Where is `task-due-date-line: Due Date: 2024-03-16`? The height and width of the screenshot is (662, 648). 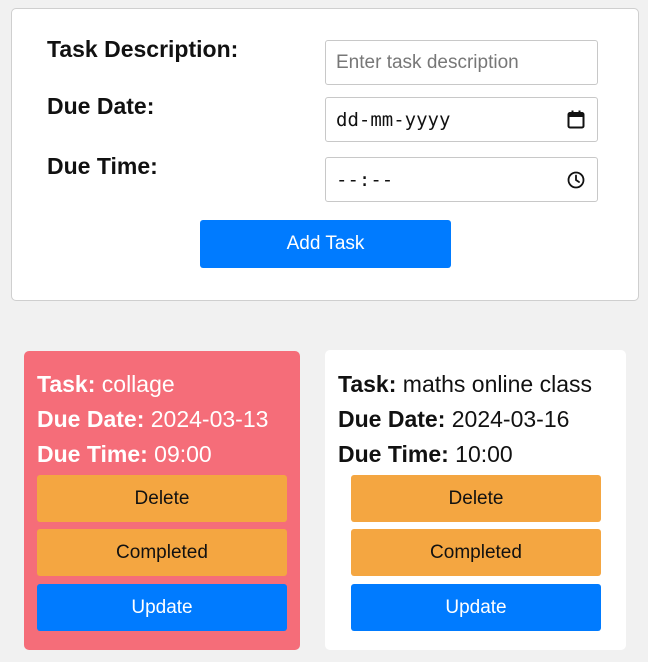 task-due-date-line: Due Date: 2024-03-16 is located at coordinates (453, 419).